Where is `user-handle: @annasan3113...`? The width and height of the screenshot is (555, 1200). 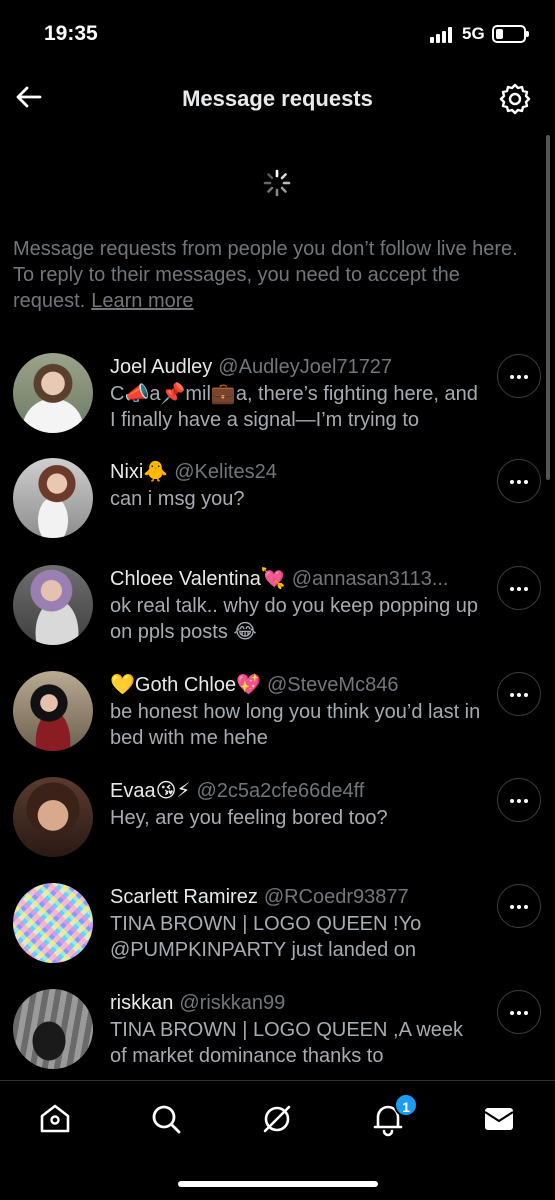
user-handle: @annasan3113... is located at coordinates (370, 579).